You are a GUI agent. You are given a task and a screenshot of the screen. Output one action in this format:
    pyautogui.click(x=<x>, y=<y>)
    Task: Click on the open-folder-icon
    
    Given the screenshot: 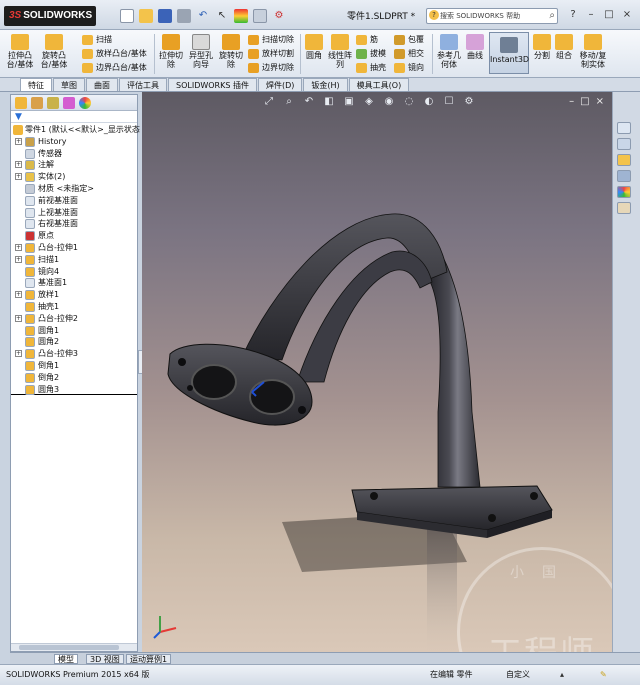 What is the action you would take?
    pyautogui.click(x=146, y=16)
    